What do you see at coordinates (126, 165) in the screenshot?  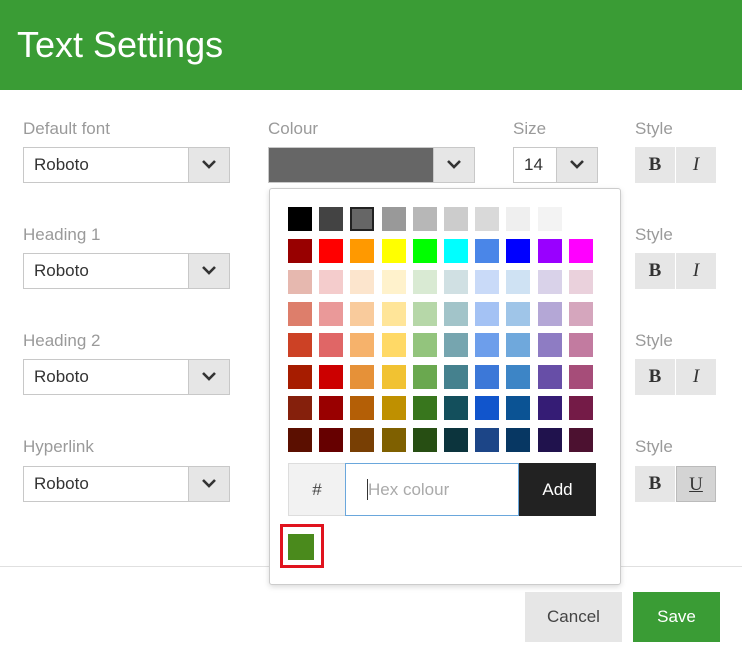 I see `default-font-select: Roboto` at bounding box center [126, 165].